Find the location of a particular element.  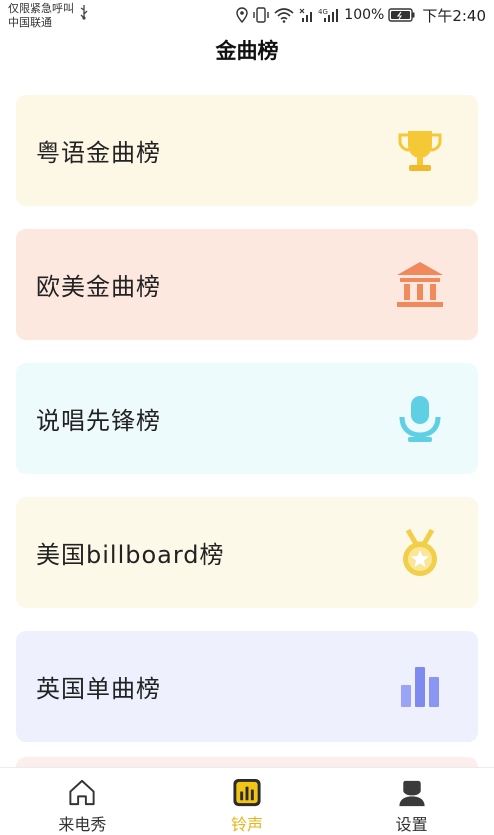

chart-card-label: 粤语金曲榜 is located at coordinates (98, 153).